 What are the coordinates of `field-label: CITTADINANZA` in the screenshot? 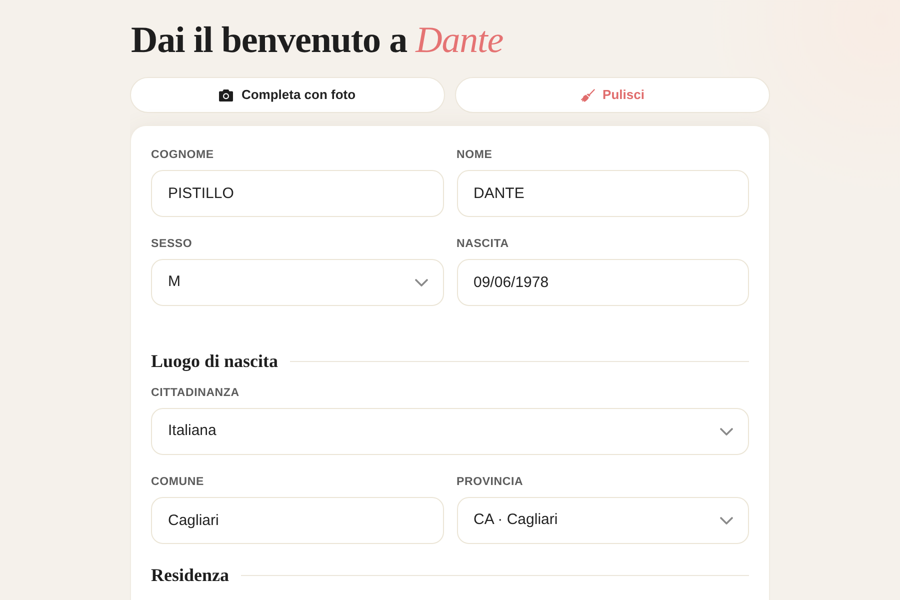 It's located at (195, 393).